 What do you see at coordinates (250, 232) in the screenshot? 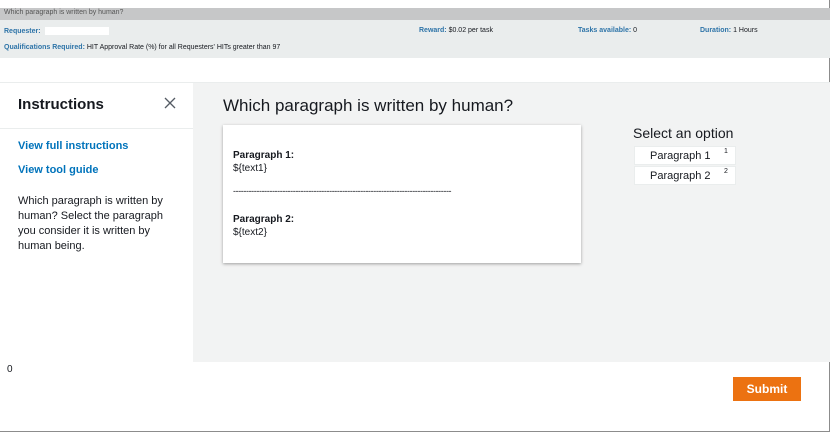
I see `paragraph2-text: ${text2}` at bounding box center [250, 232].